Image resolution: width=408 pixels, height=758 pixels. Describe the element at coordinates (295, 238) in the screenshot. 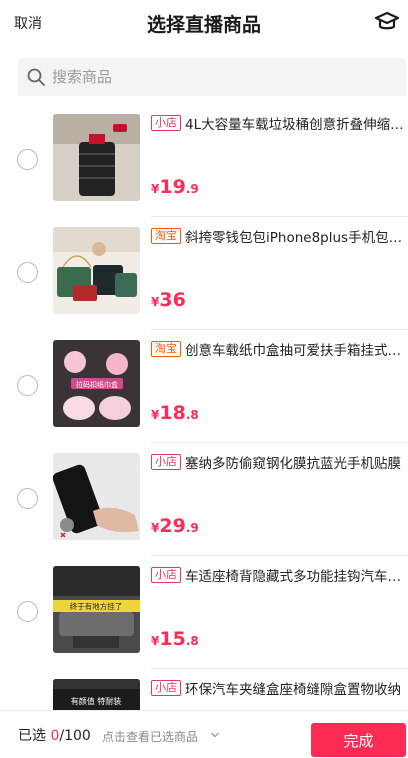

I see `product-name: 斜挎零钱包包iPhone8plus手机包女士` at that location.